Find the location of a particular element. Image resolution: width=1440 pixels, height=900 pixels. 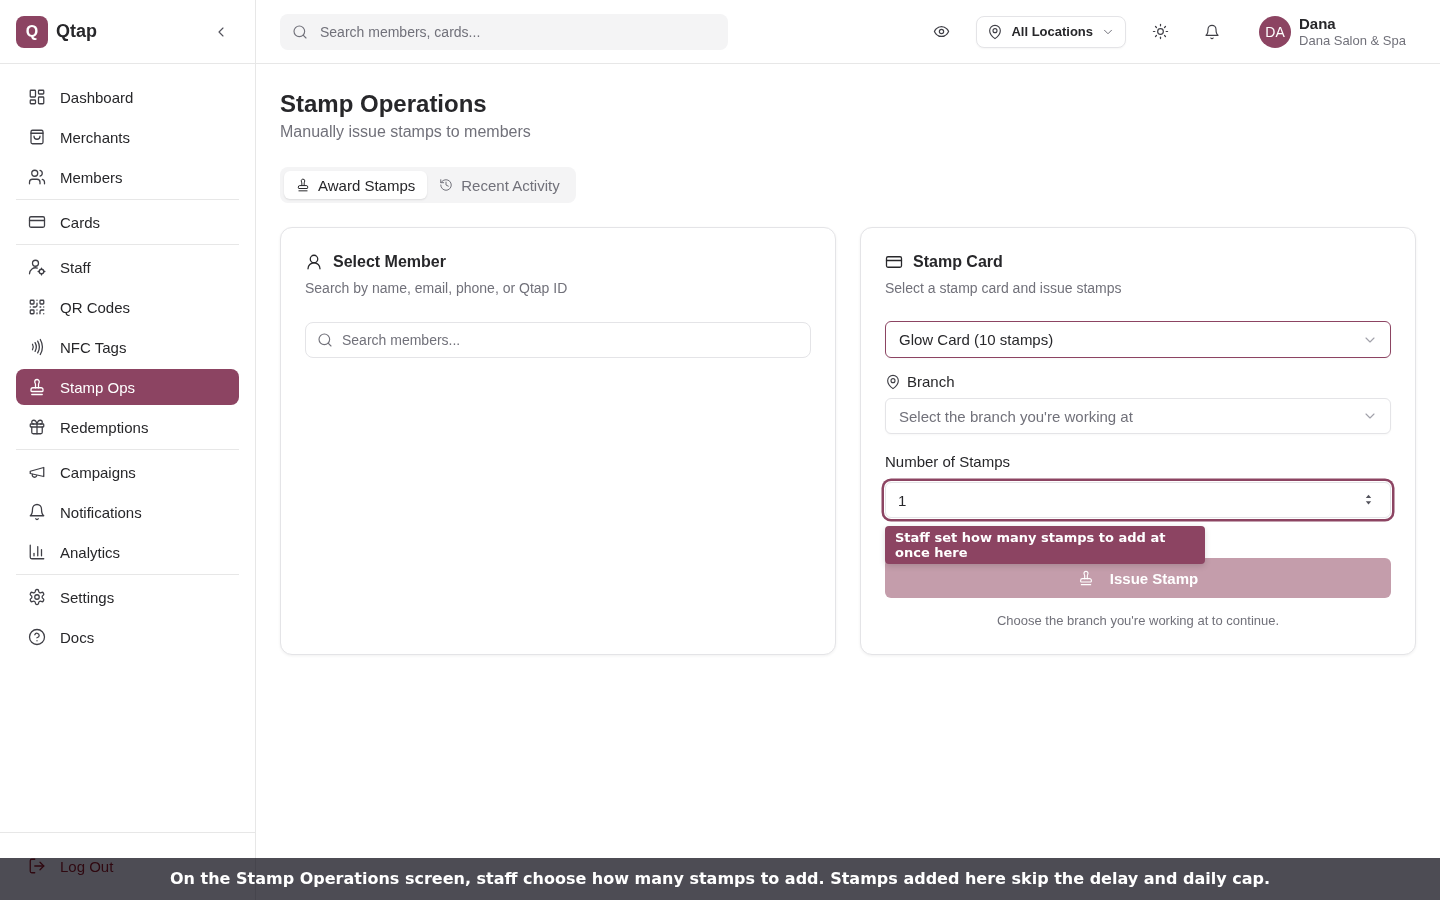

business-name: Dana Salon & Spa is located at coordinates (1352, 40).